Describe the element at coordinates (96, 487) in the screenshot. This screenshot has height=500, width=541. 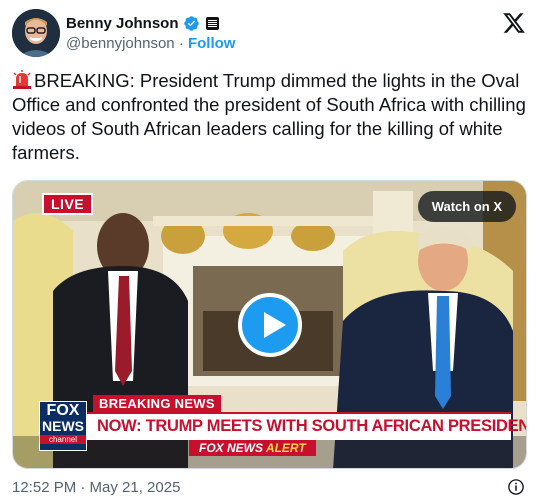
I see `timestamp: 12:52 PM · May 21, 2025` at that location.